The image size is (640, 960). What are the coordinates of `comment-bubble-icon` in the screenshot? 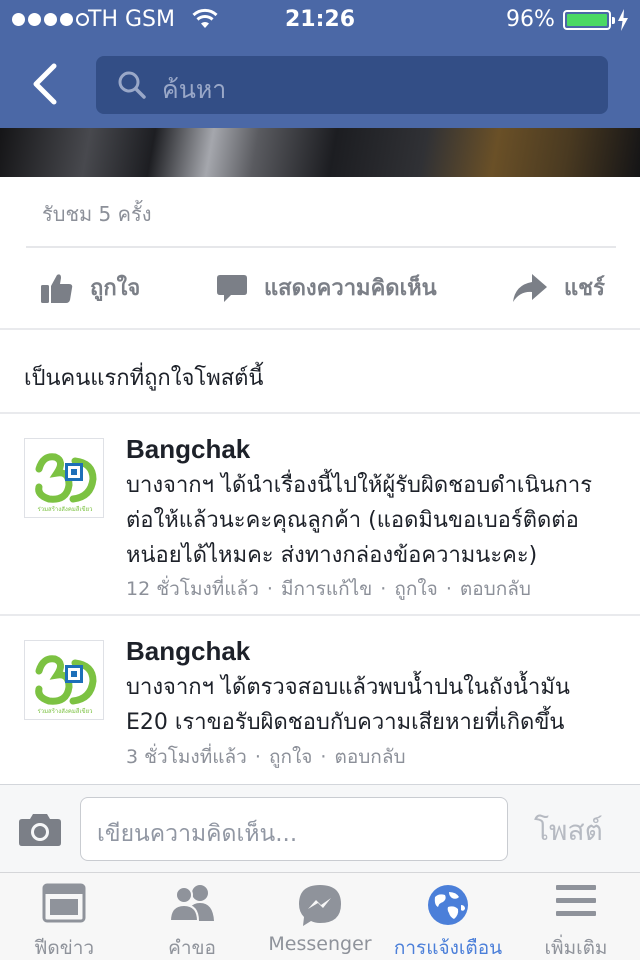 It's located at (232, 288).